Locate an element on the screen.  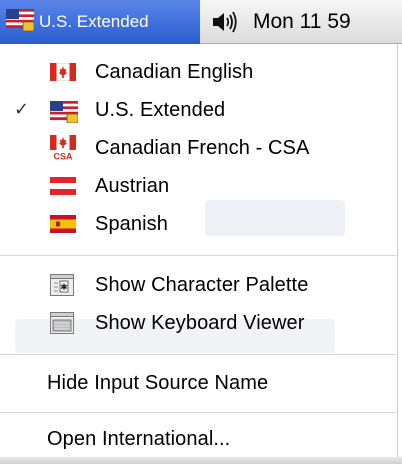
menu-item-label: Show Keyboard Viewer is located at coordinates (200, 323).